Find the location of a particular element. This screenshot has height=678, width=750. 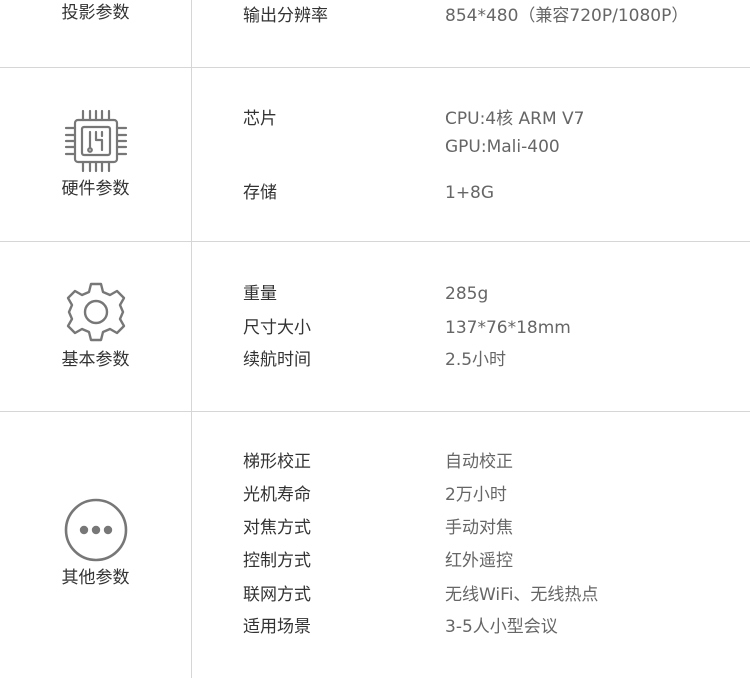

category-basic: 基本参数 is located at coordinates (95, 325).